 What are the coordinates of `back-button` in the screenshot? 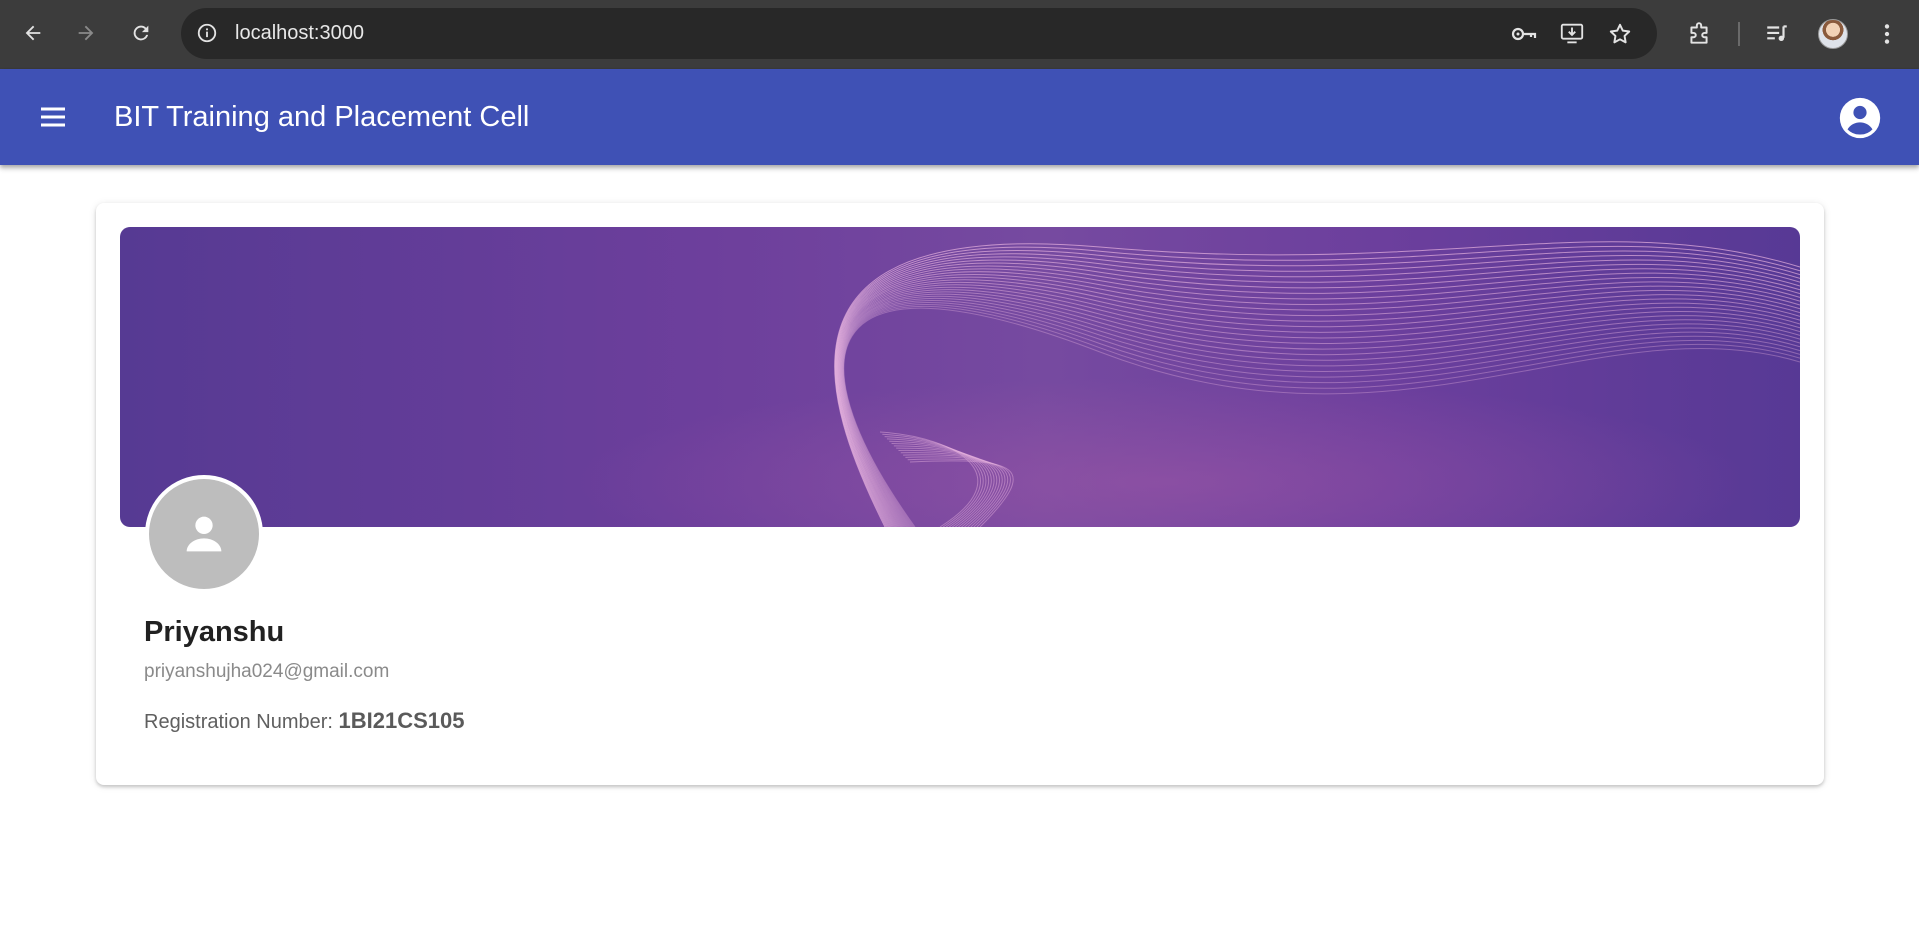 It's located at (33, 33).